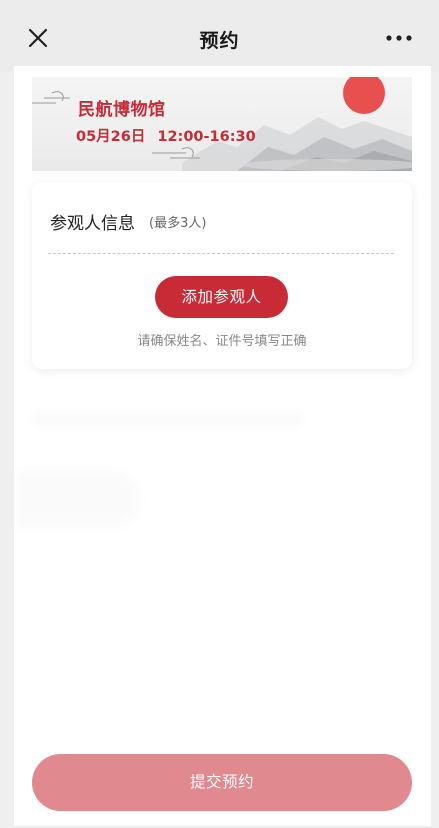 The image size is (439, 828). I want to click on landscape-illustration, so click(222, 124).